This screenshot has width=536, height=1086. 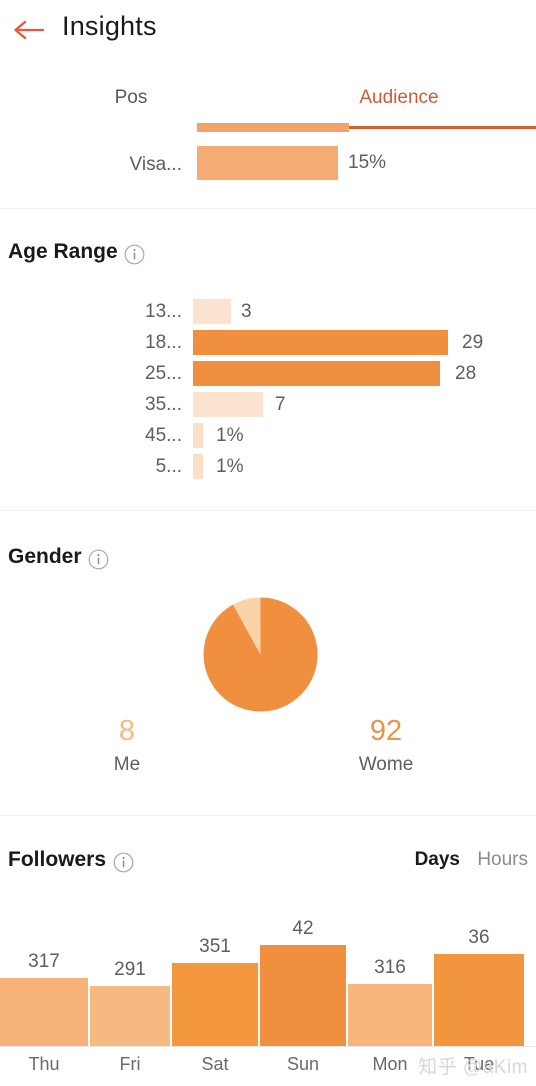 I want to click on gender-stat-men: 8 Me, so click(x=127, y=746).